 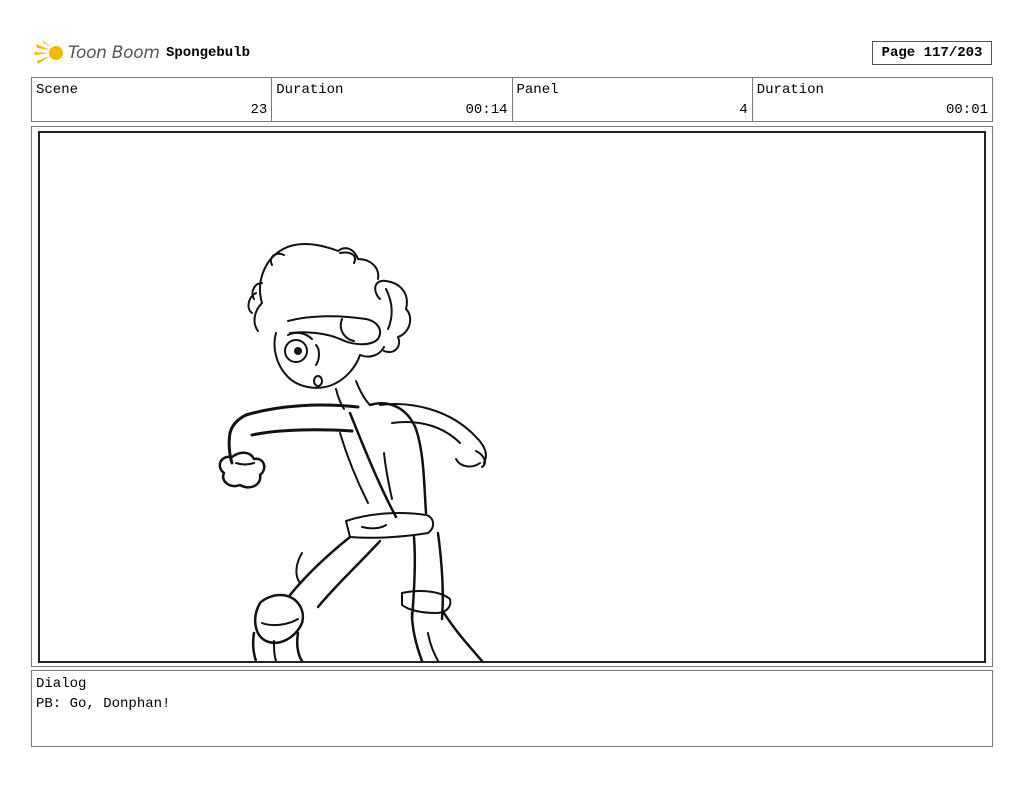 I want to click on toon-boom-logo-icon, so click(x=48, y=52).